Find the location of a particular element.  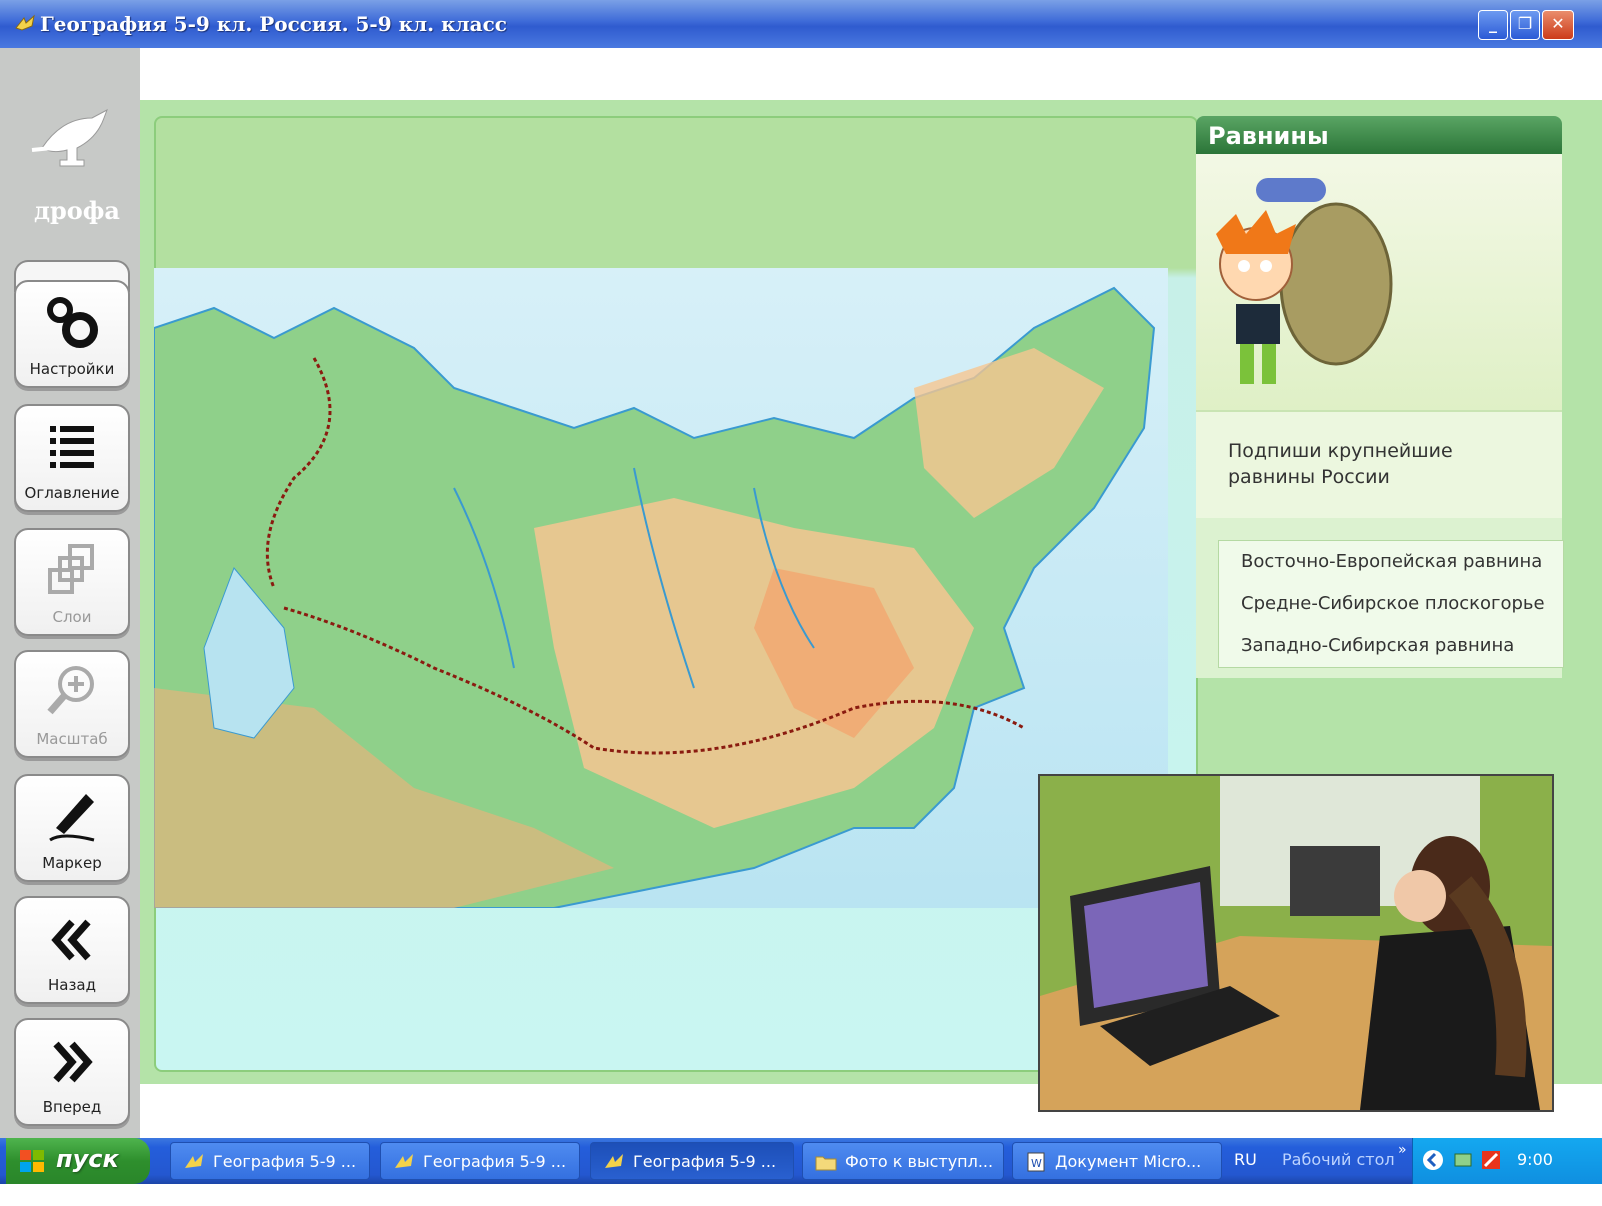

antivirus-icon is located at coordinates (1491, 1160).